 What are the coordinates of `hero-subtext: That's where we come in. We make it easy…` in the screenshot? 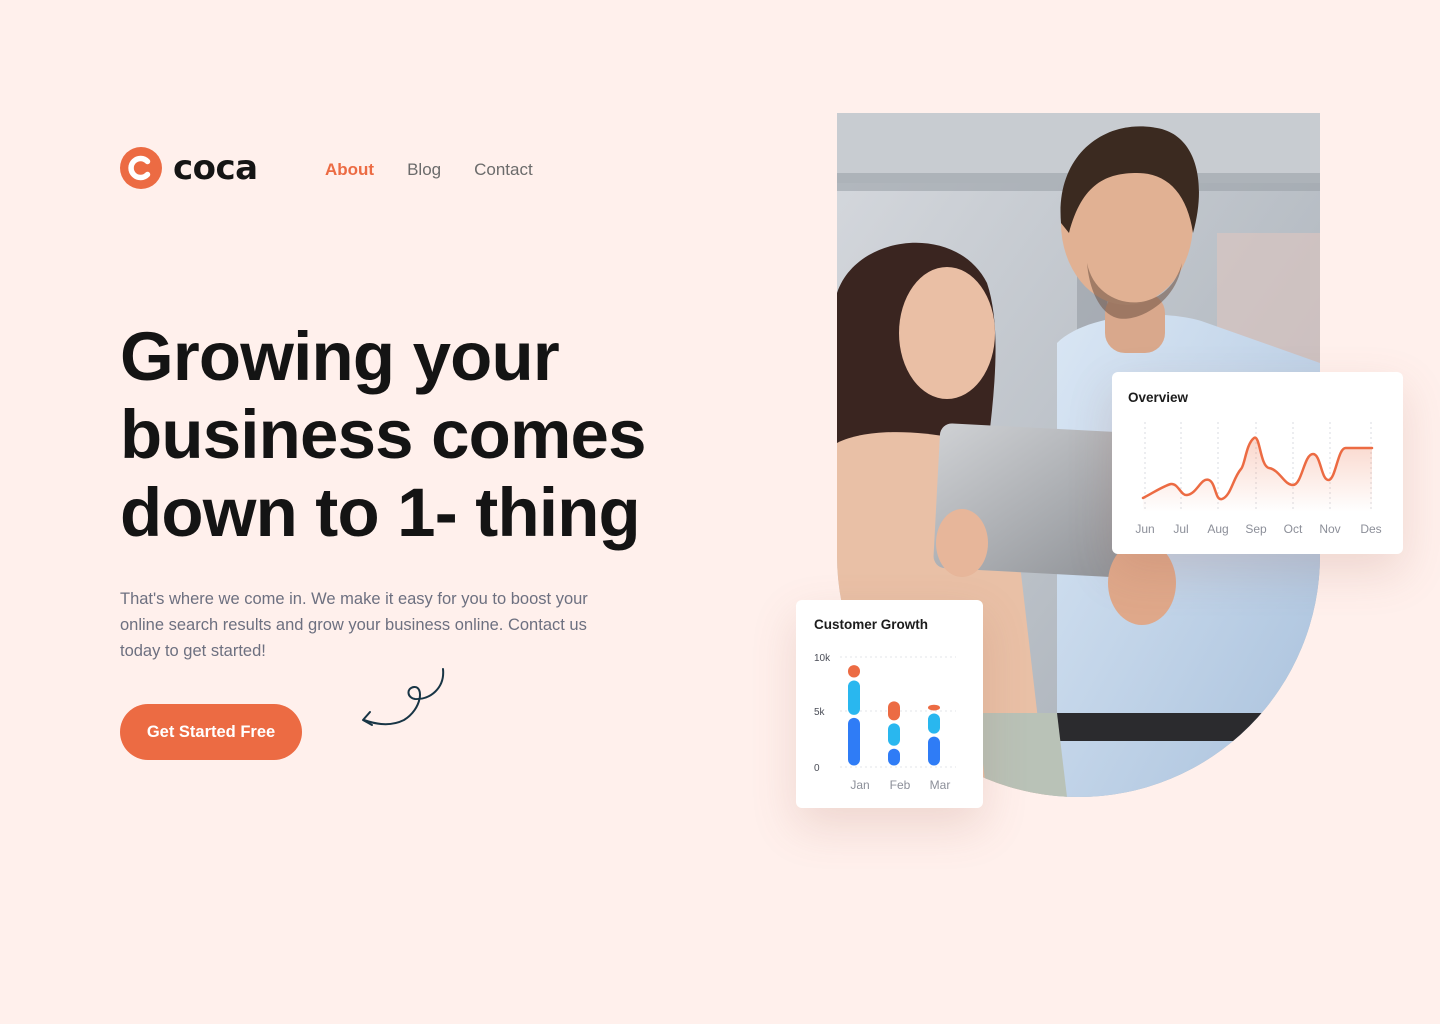 It's located at (354, 625).